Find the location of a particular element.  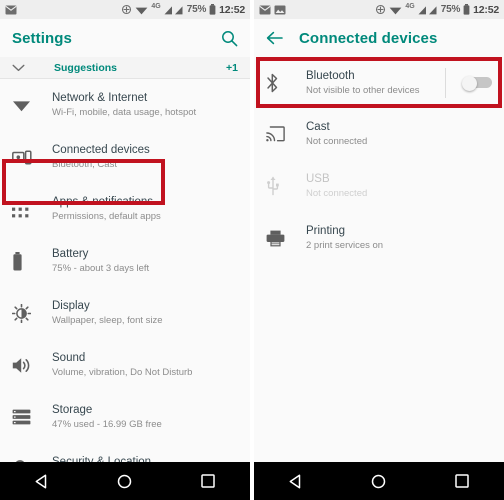

settings-item-subtitle: Wi-Fi, mobile, data usage, hotspot is located at coordinates (124, 112).